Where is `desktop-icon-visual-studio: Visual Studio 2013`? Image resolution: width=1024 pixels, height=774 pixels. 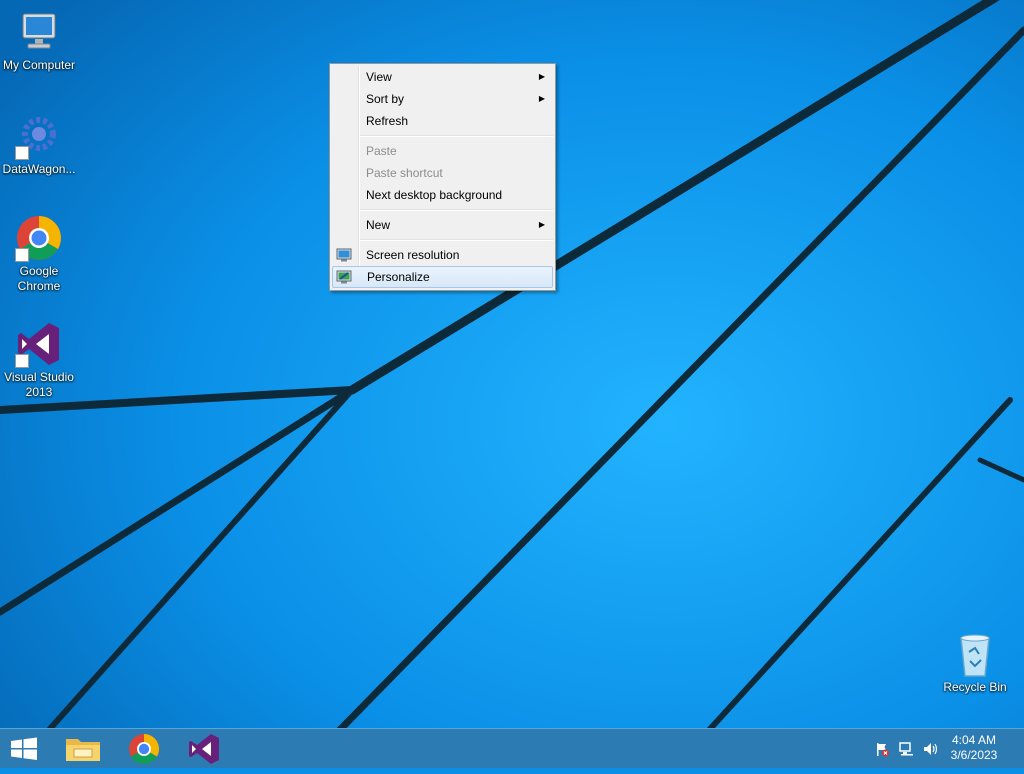 desktop-icon-visual-studio: Visual Studio 2013 is located at coordinates (39, 360).